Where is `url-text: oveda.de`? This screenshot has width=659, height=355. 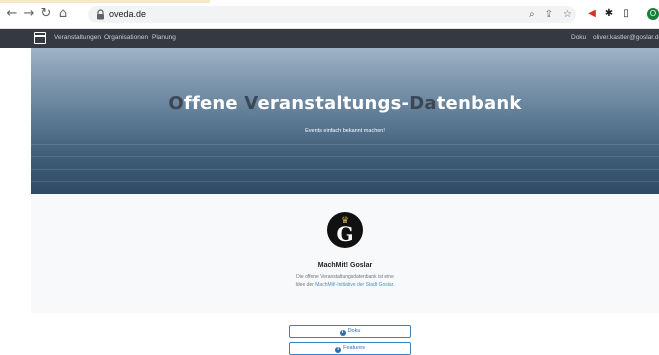 url-text: oveda.de is located at coordinates (128, 14).